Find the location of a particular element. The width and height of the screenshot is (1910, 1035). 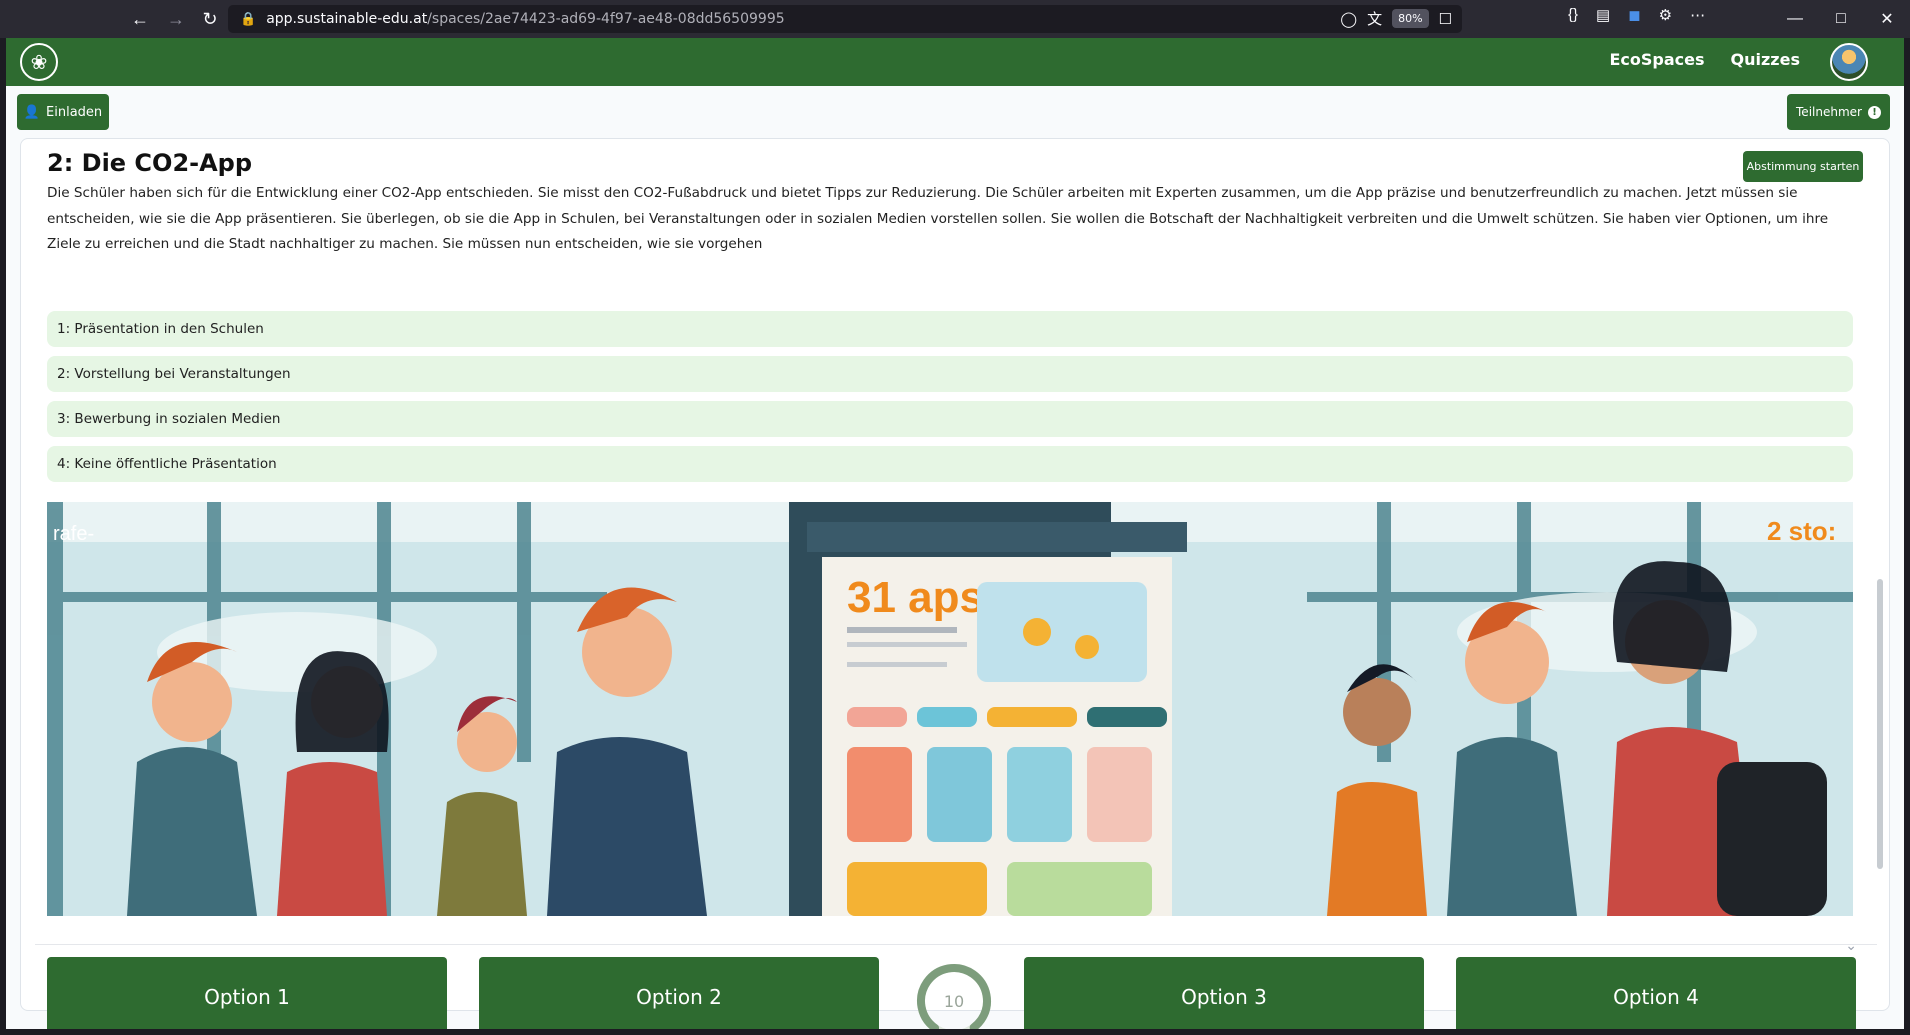

timer-value: 10 is located at coordinates (954, 1001).